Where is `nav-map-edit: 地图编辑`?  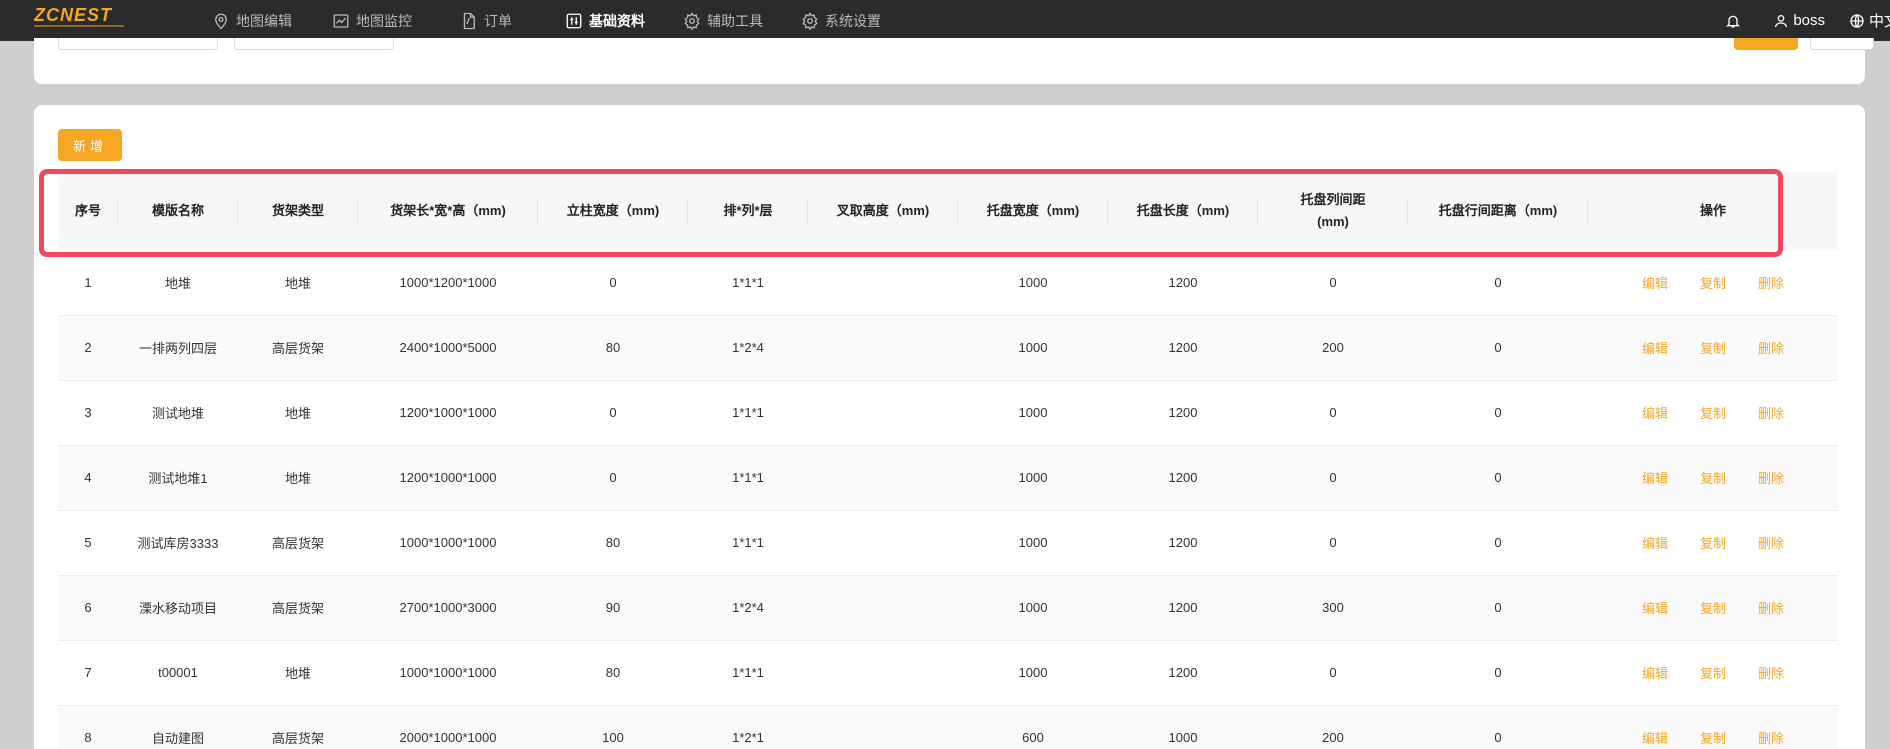 nav-map-edit: 地图编辑 is located at coordinates (252, 20).